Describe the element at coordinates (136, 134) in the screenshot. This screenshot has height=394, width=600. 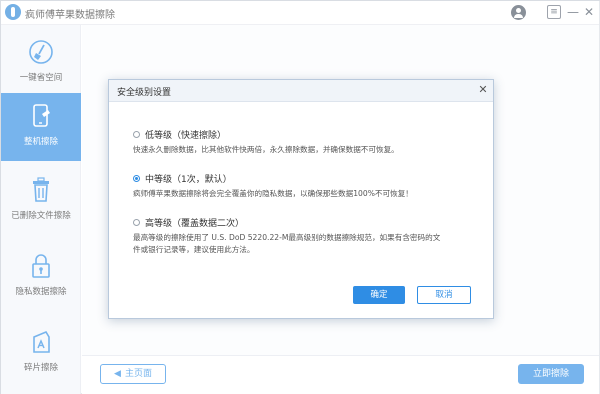
I see `radio-low-level` at that location.